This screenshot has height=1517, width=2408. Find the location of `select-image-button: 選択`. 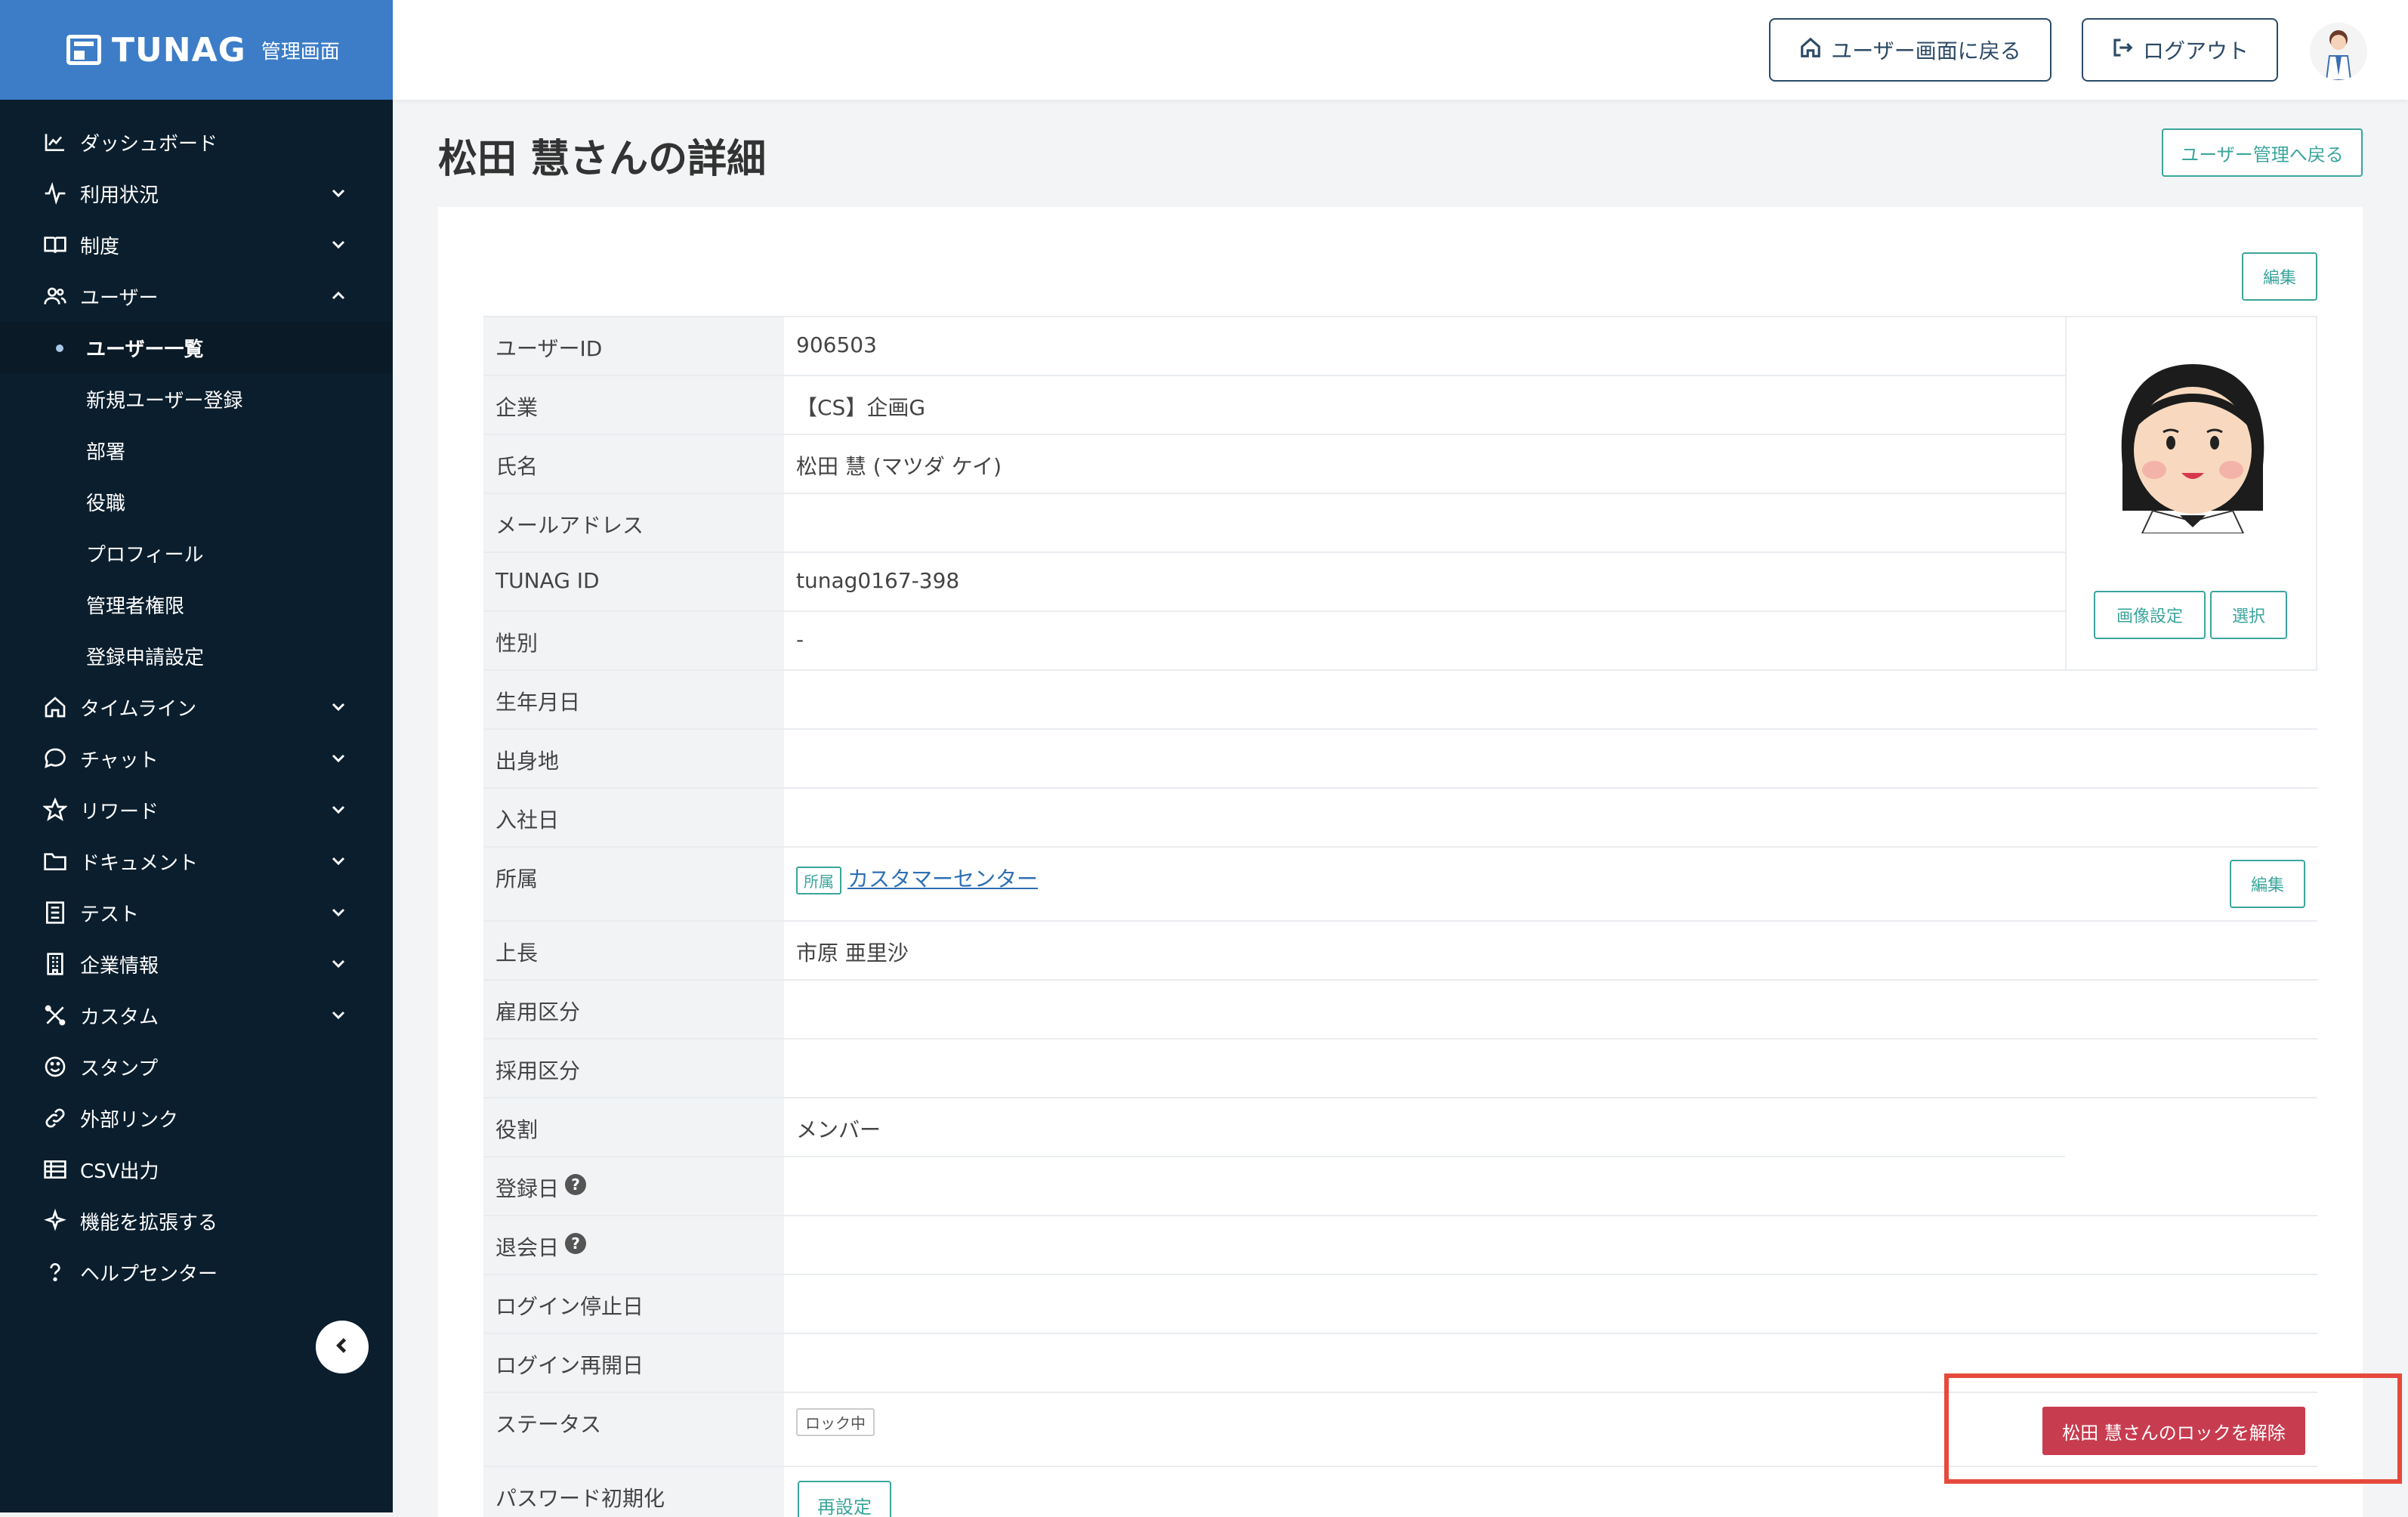

select-image-button: 選択 is located at coordinates (2248, 615).